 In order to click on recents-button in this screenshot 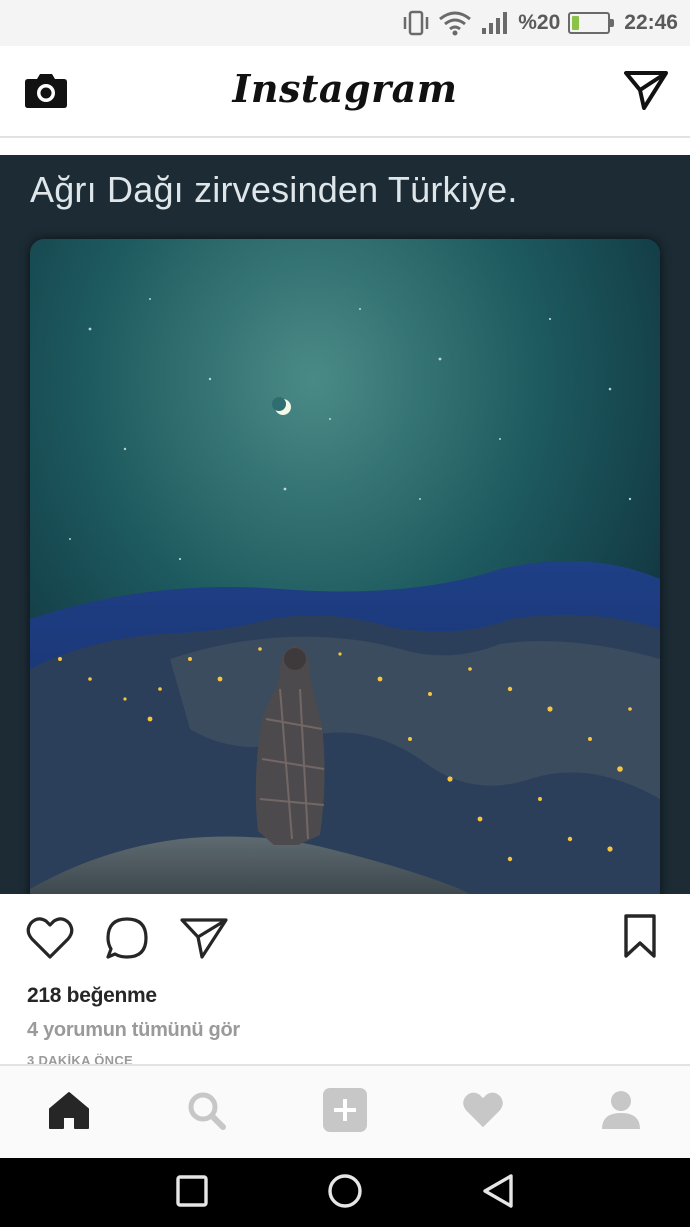, I will do `click(192, 1193)`.